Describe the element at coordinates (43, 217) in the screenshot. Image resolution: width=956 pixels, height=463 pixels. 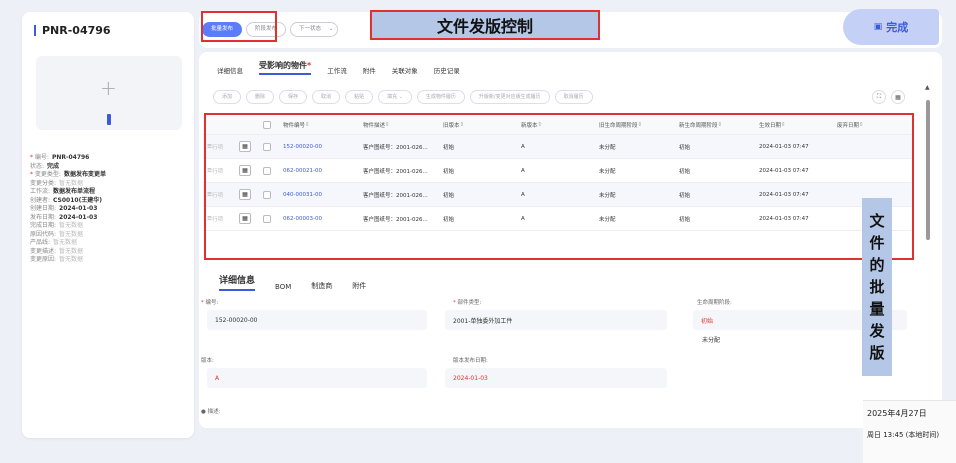
I see `meta-key: 发布日期:` at that location.